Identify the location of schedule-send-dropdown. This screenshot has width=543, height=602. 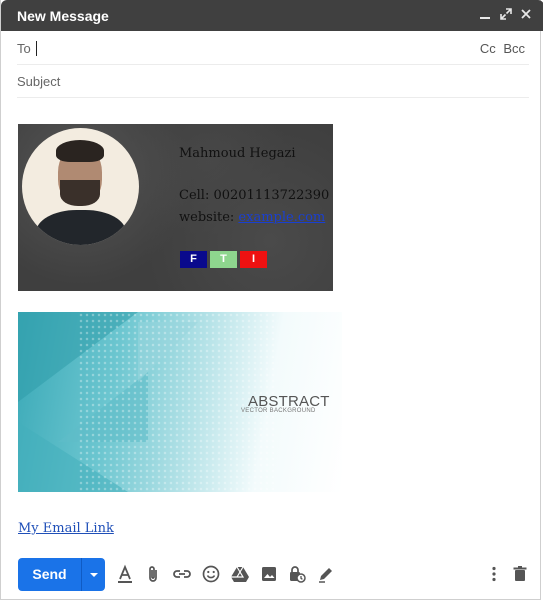
(93, 574).